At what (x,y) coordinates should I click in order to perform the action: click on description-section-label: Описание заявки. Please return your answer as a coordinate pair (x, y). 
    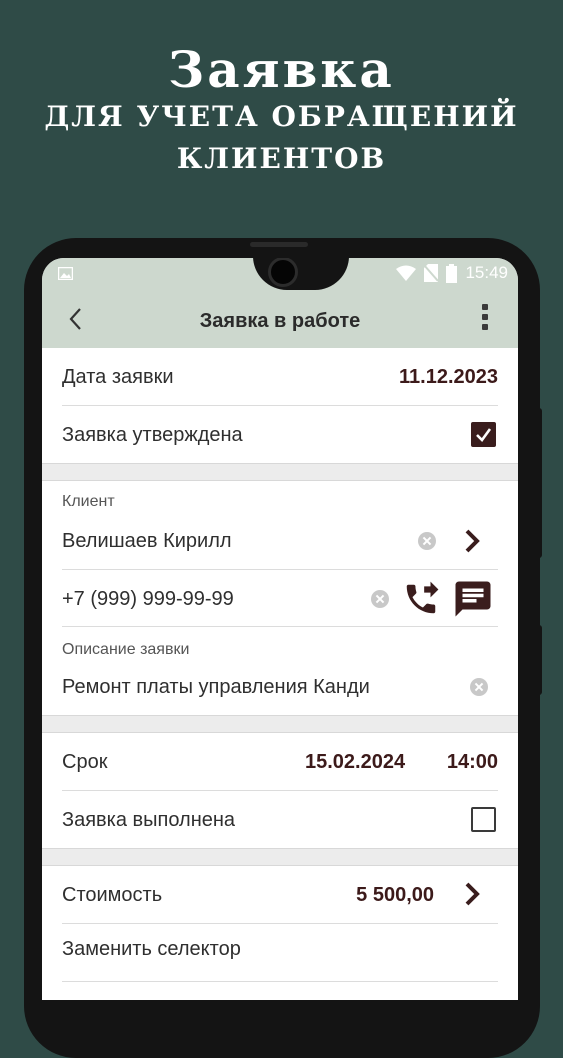
    Looking at the image, I should click on (126, 649).